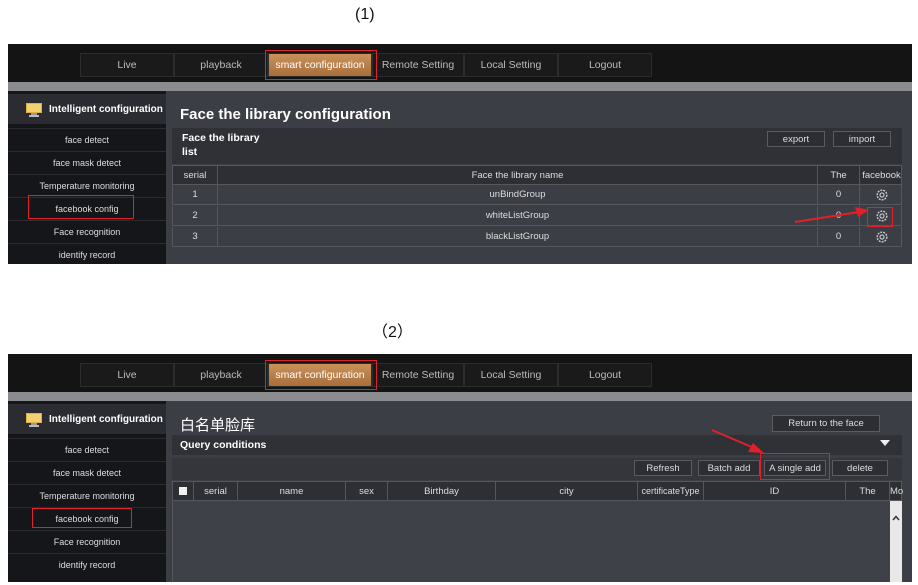  Describe the element at coordinates (392, 332) in the screenshot. I see `caption-2: （2）` at that location.